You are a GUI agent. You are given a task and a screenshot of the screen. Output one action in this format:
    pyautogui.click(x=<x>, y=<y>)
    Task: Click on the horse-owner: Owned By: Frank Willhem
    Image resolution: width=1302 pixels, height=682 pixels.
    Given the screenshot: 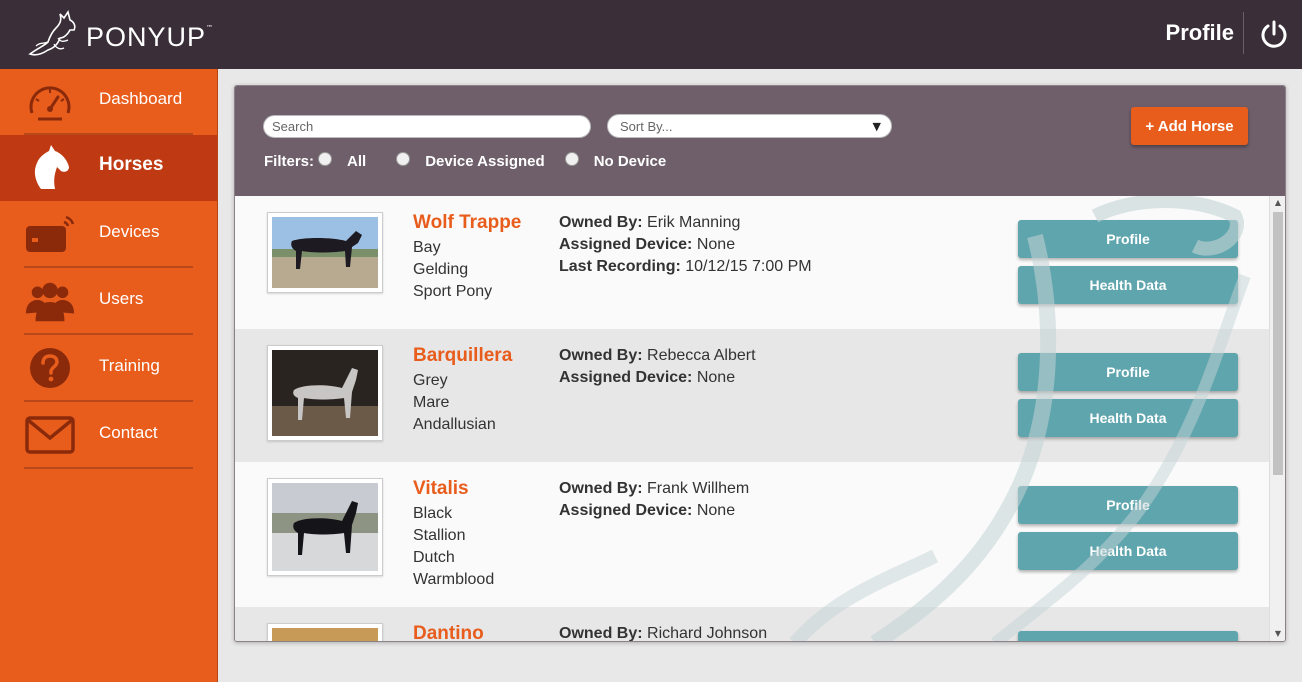 What is the action you would take?
    pyautogui.click(x=654, y=488)
    